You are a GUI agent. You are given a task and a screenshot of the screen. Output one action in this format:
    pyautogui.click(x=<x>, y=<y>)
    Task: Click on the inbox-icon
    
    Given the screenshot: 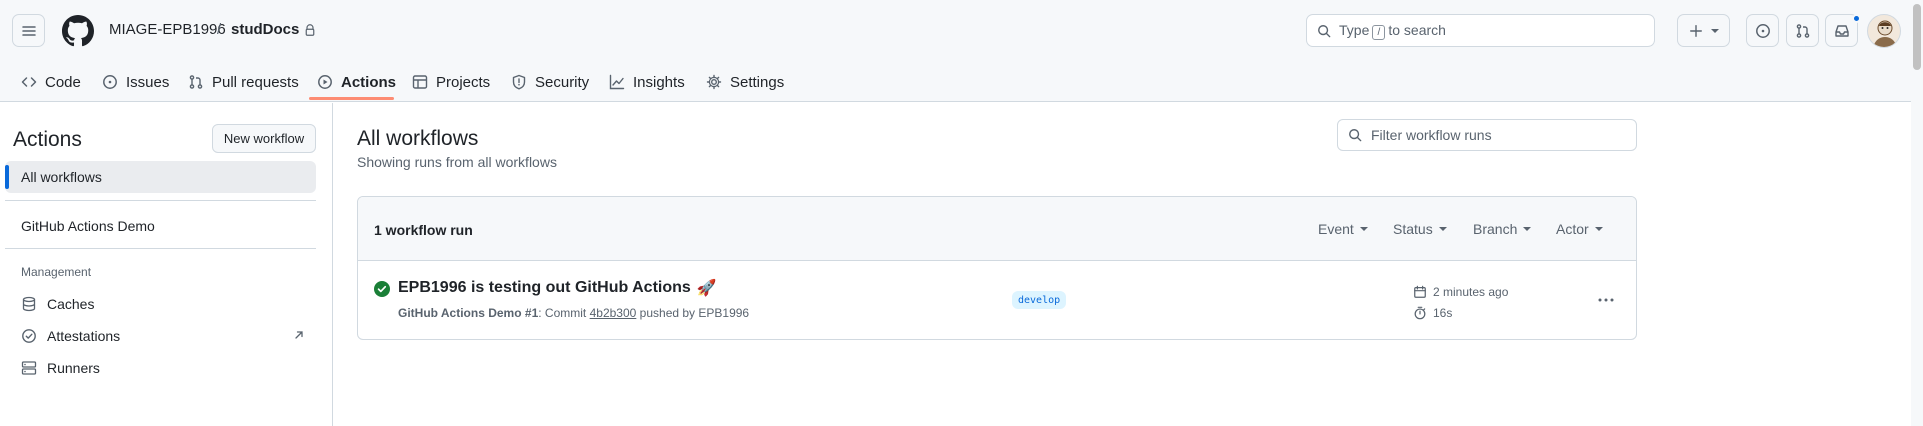 What is the action you would take?
    pyautogui.click(x=1841, y=30)
    